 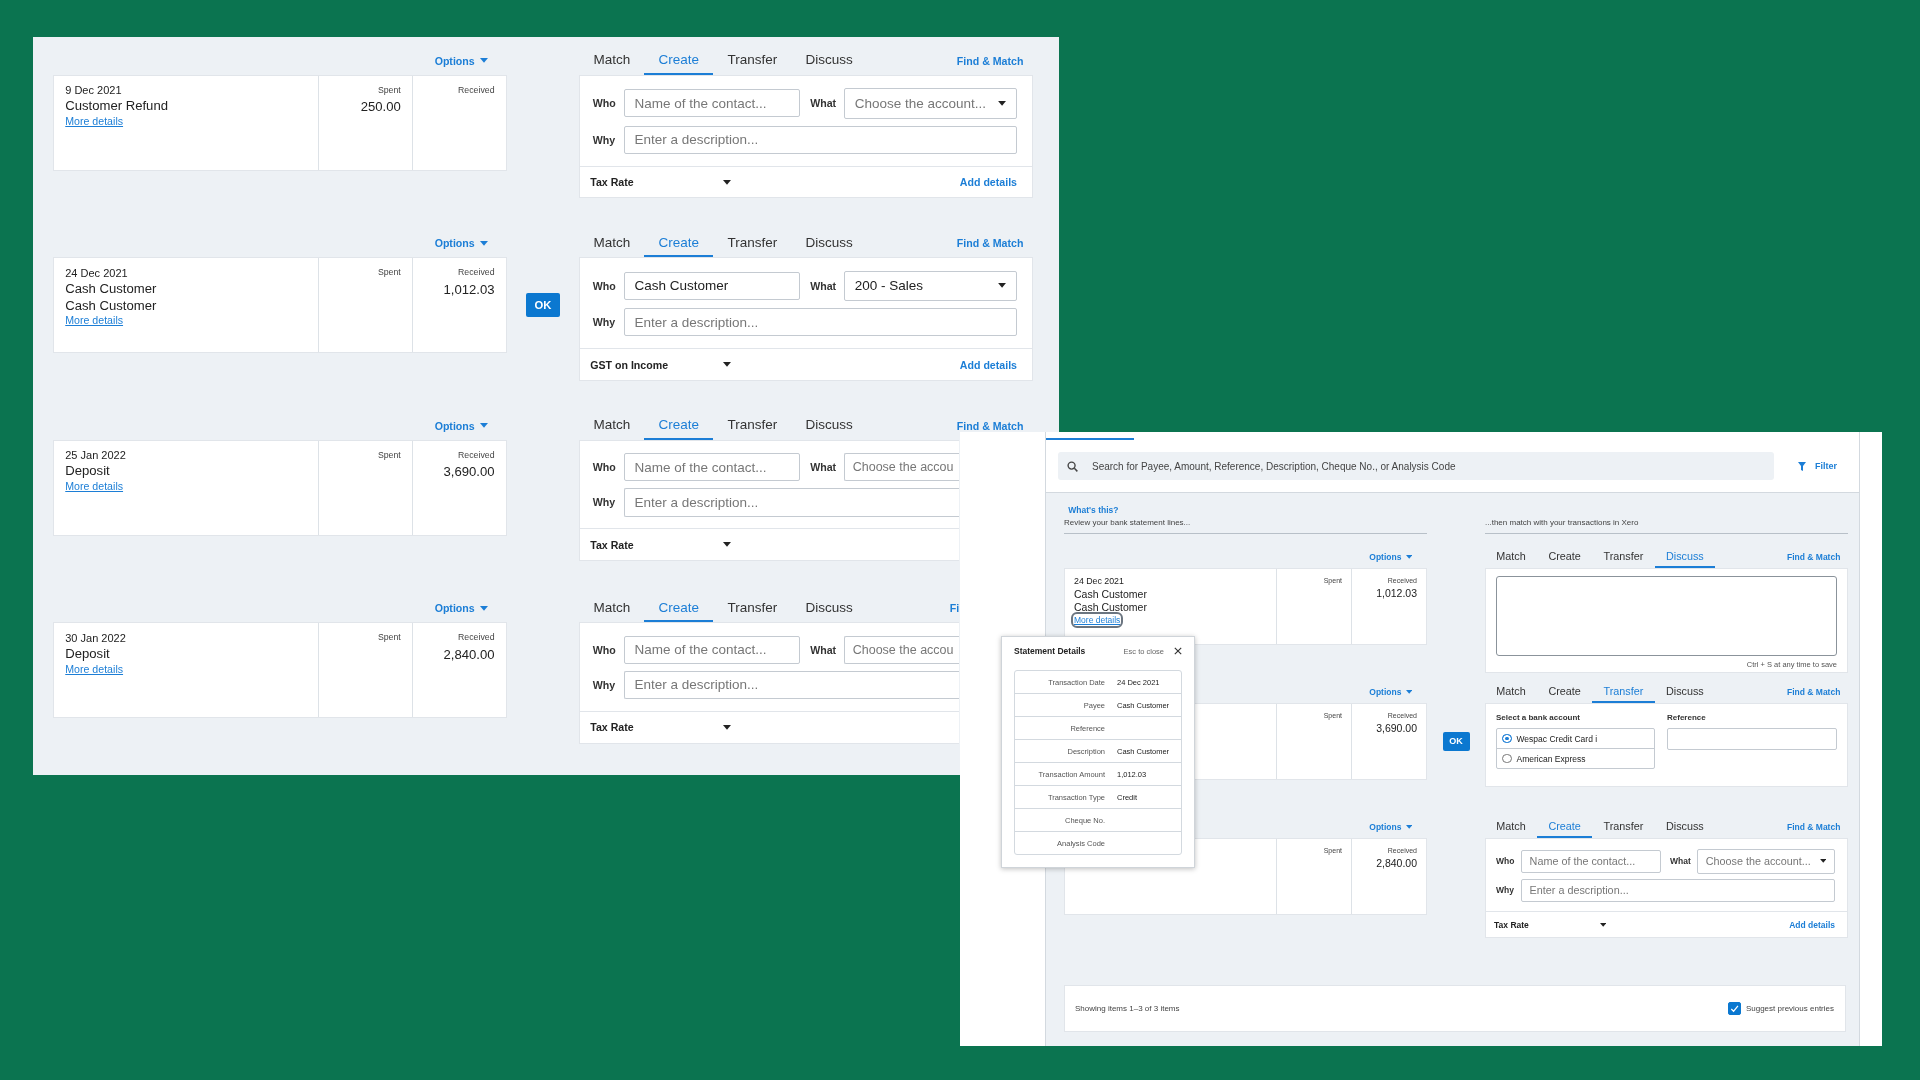 What do you see at coordinates (1575, 738) in the screenshot?
I see `radio-option: Wespac Credit Card i` at bounding box center [1575, 738].